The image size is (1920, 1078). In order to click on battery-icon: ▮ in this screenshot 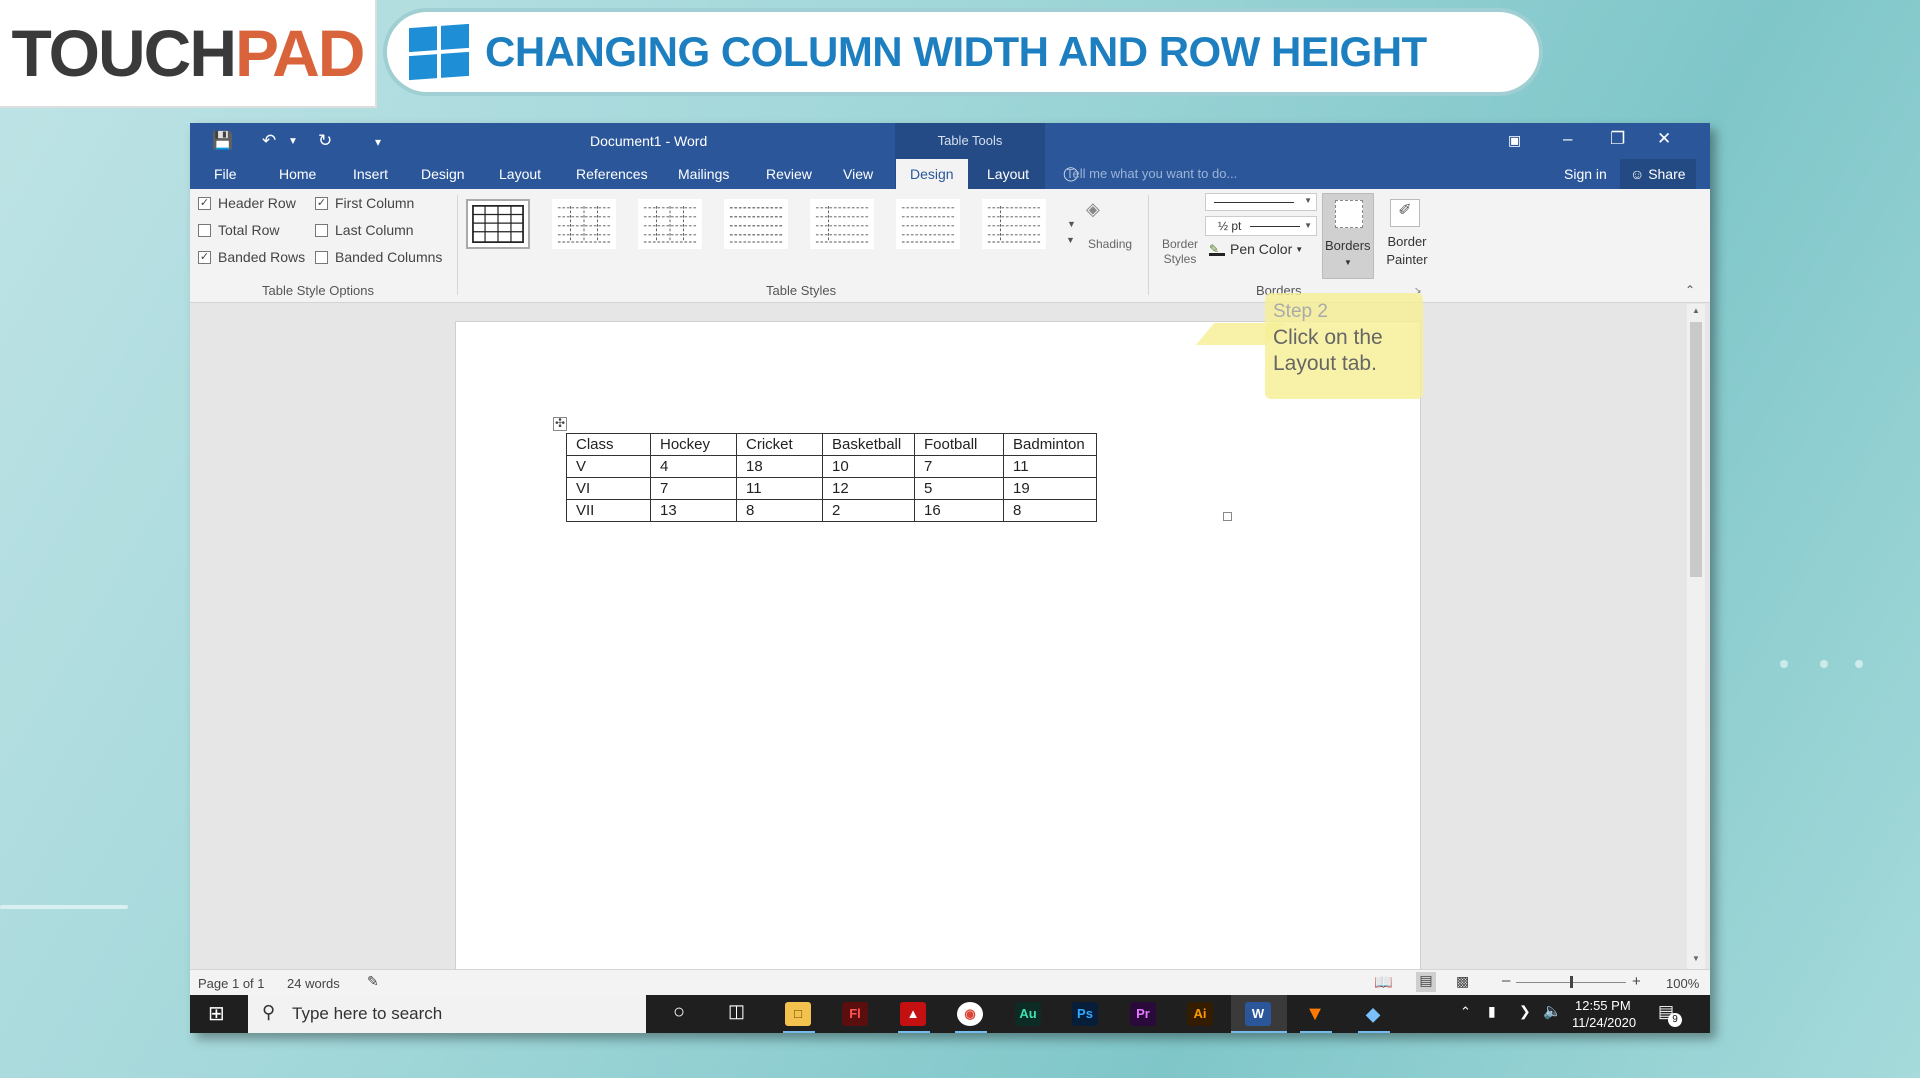, I will do `click(1492, 1011)`.